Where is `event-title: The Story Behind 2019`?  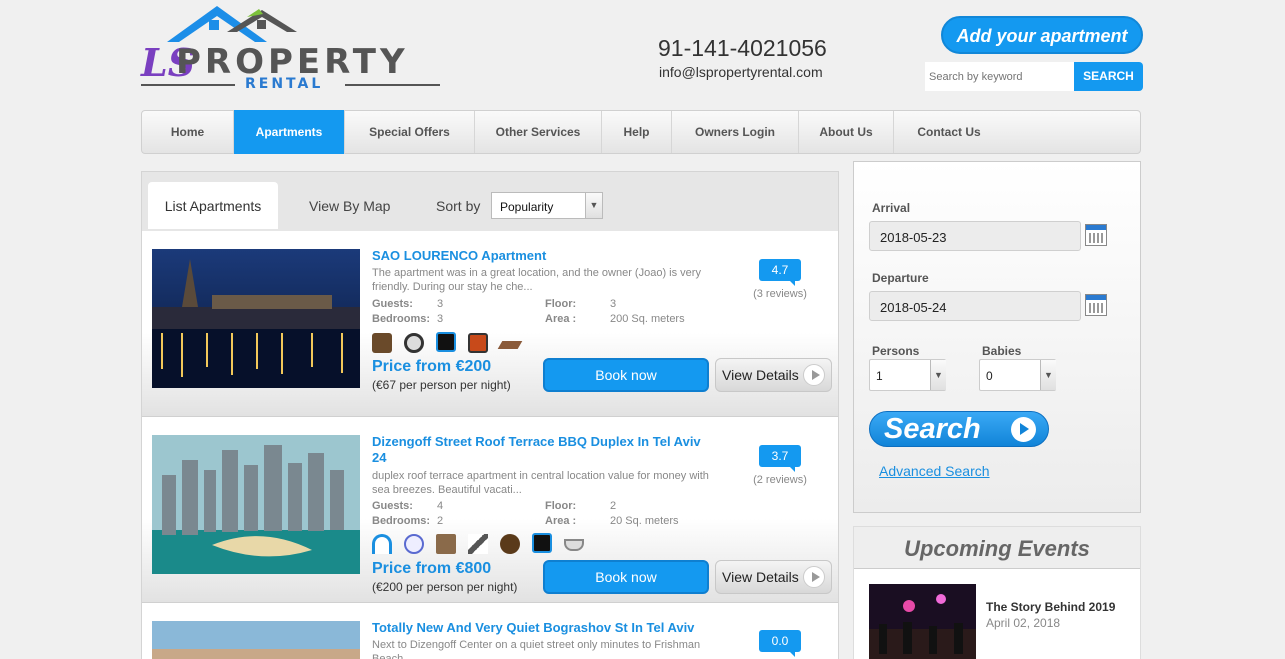 event-title: The Story Behind 2019 is located at coordinates (1050, 607).